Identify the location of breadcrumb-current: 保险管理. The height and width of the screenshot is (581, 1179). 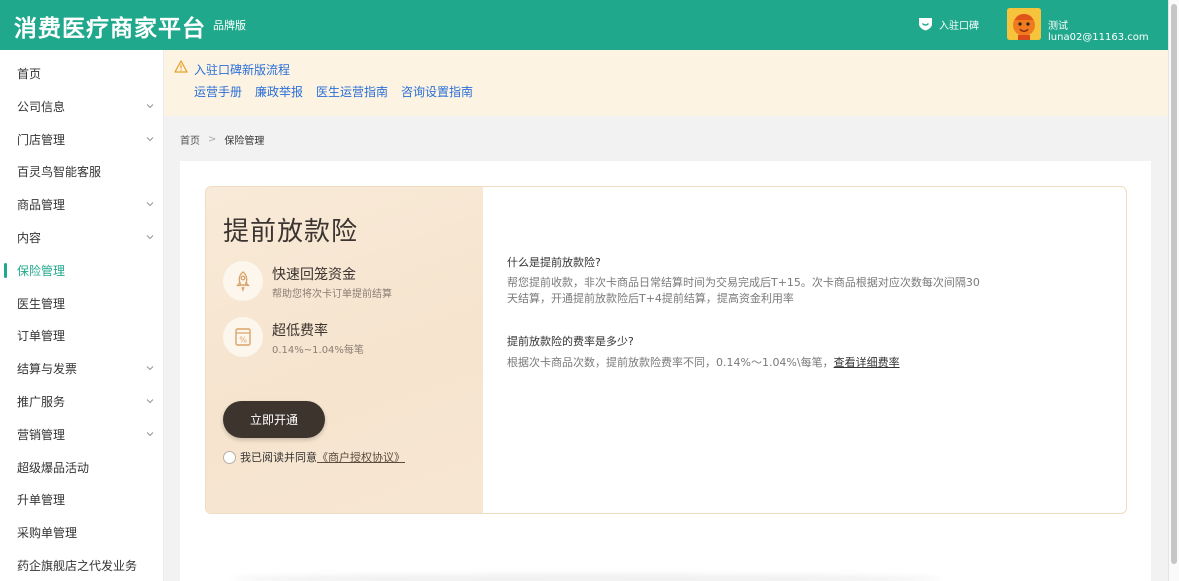
(244, 141).